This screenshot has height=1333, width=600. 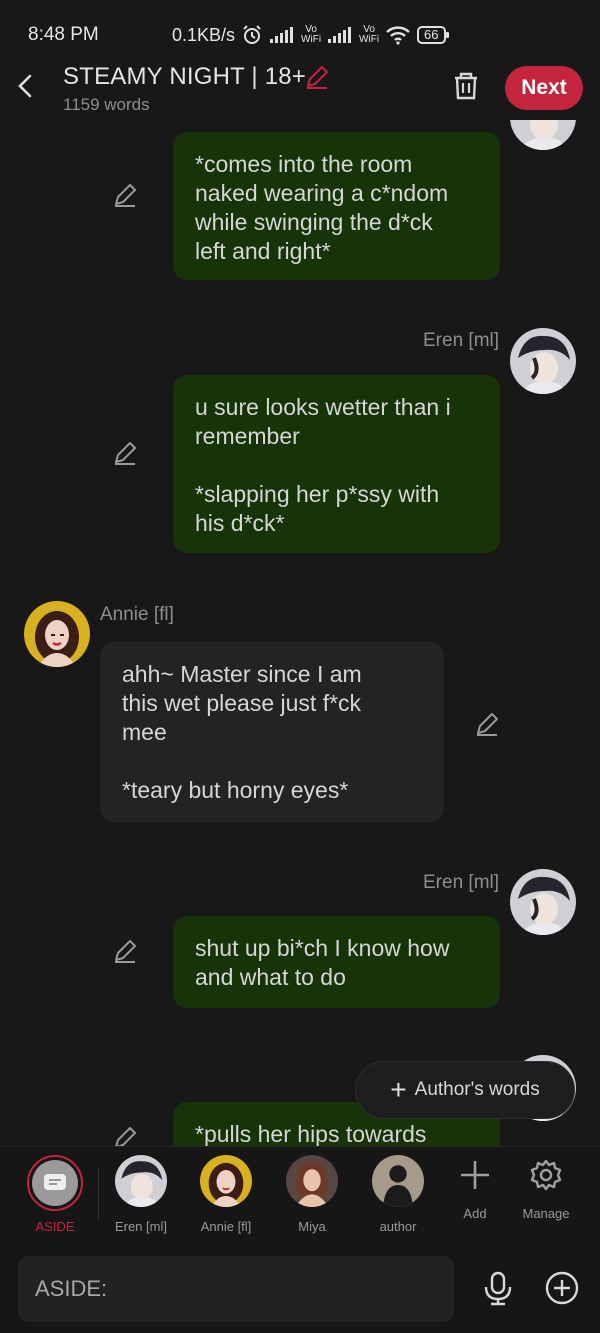 I want to click on status-icons: 0.1KB/s Vo WiFi Vo WiFi 66, so click(x=311, y=35).